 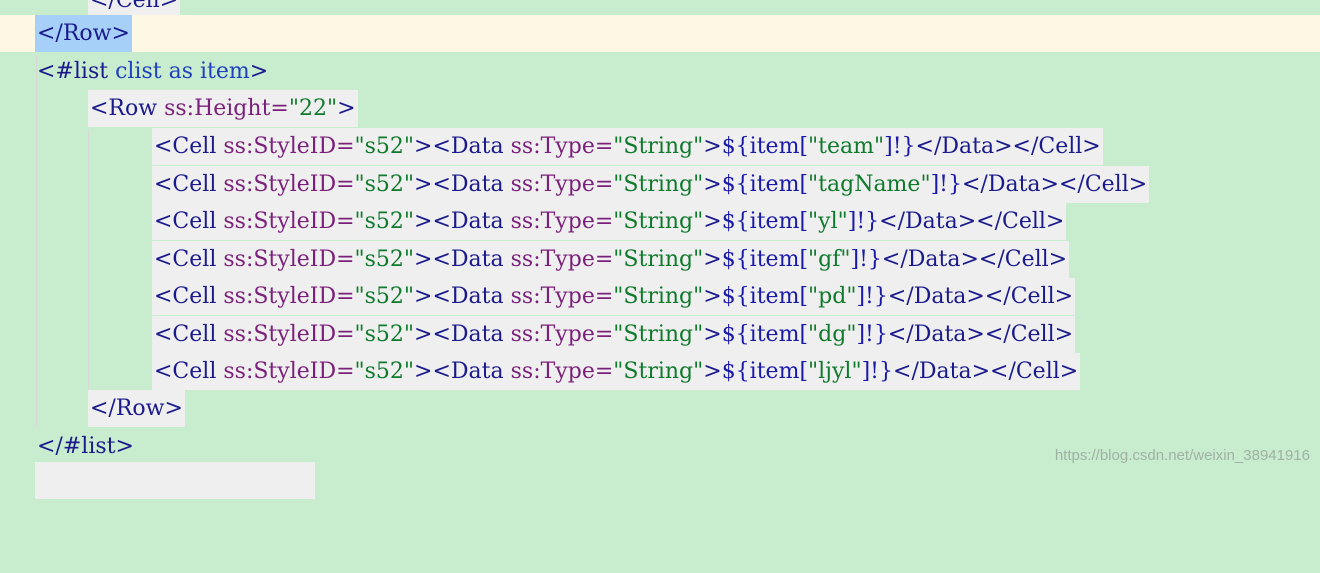 What do you see at coordinates (223, 108) in the screenshot?
I see `row-open-tag: <Row ss:Height="22">` at bounding box center [223, 108].